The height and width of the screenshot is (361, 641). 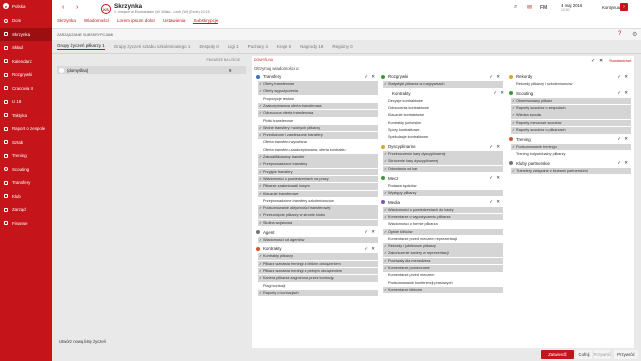 I want to click on subscription-option: Skrócenie kary dyscyplinarnej, so click(x=443, y=161).